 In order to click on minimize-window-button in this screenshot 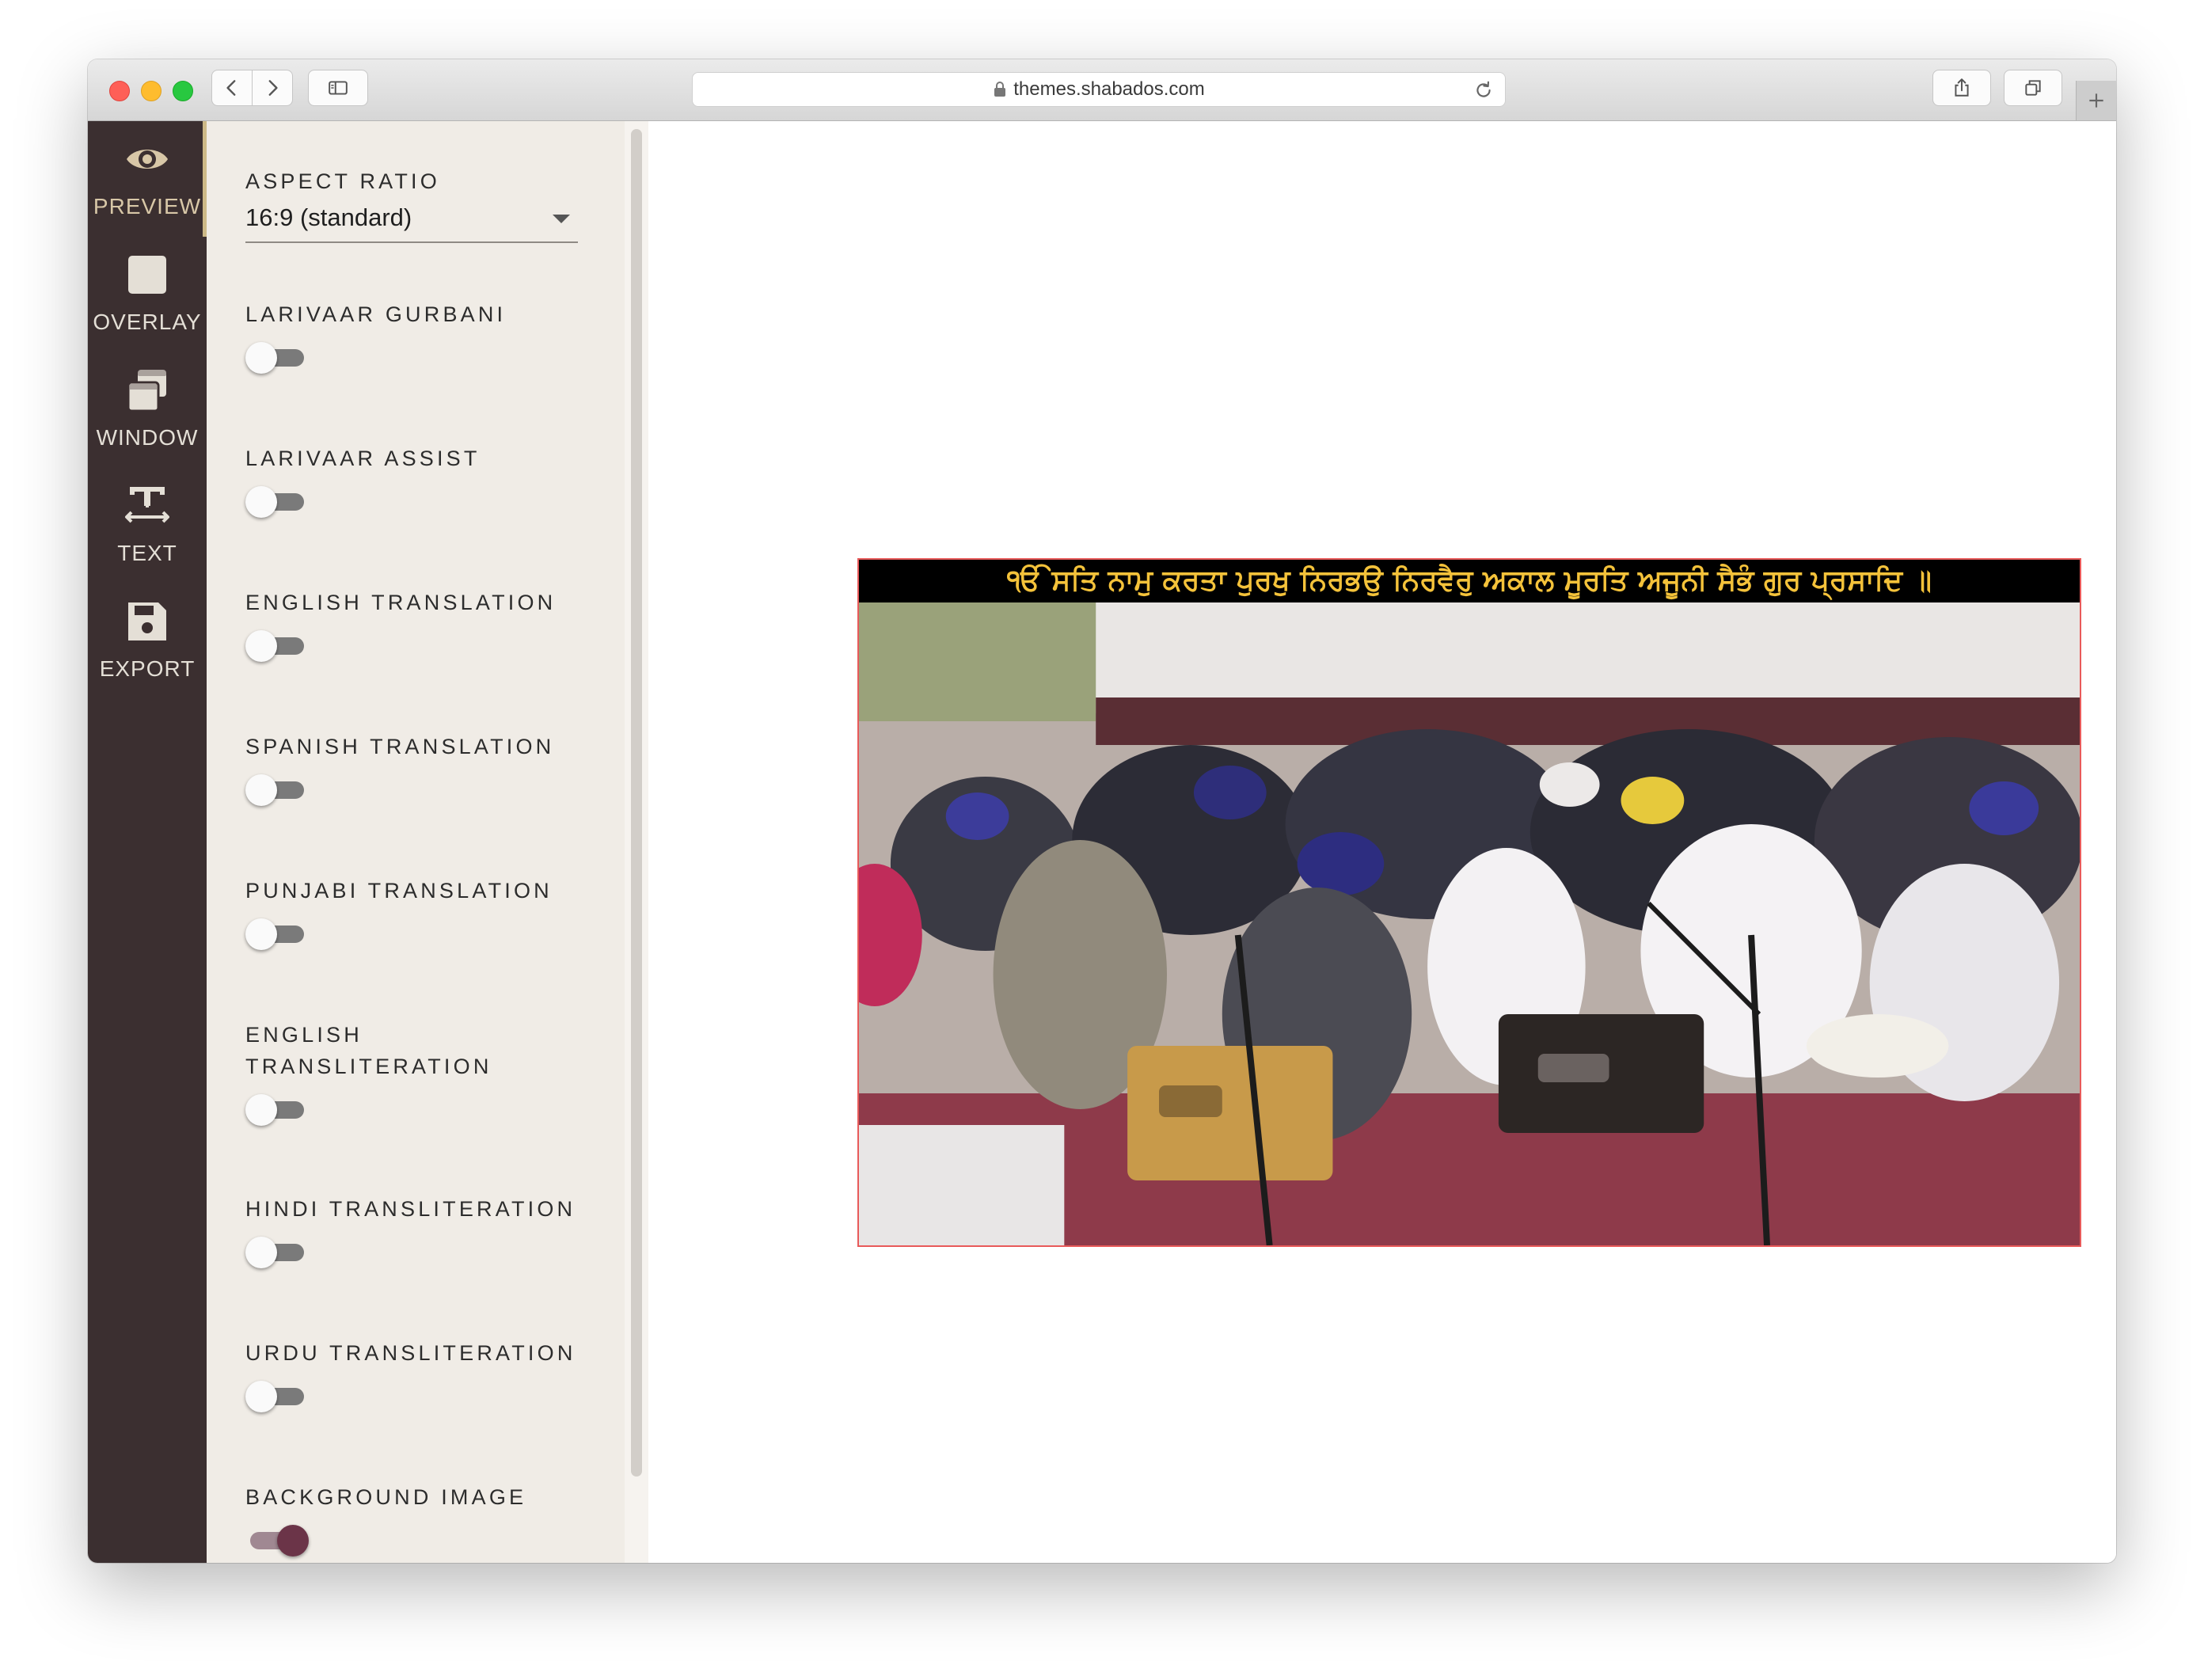, I will do `click(151, 91)`.